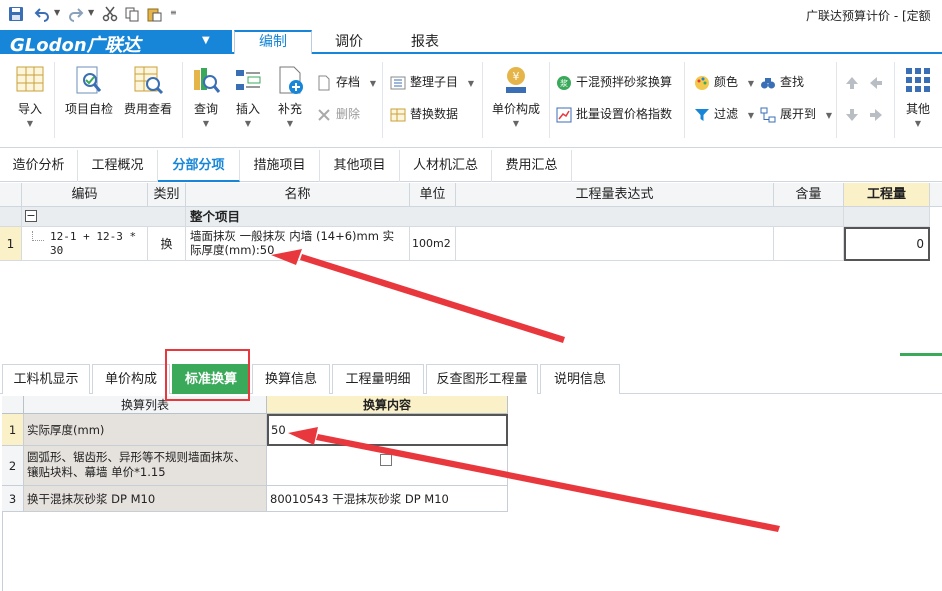 The image size is (942, 591). Describe the element at coordinates (31, 216) in the screenshot. I see `collapse-toggle: −` at that location.